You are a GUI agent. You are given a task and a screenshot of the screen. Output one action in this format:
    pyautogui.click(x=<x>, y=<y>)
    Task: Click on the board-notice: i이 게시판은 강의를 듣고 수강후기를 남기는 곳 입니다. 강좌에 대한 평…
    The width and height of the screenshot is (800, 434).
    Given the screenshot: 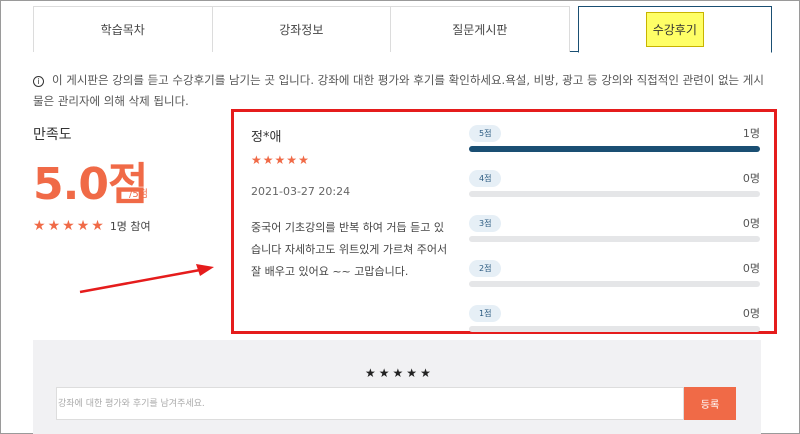 What is the action you would take?
    pyautogui.click(x=403, y=91)
    